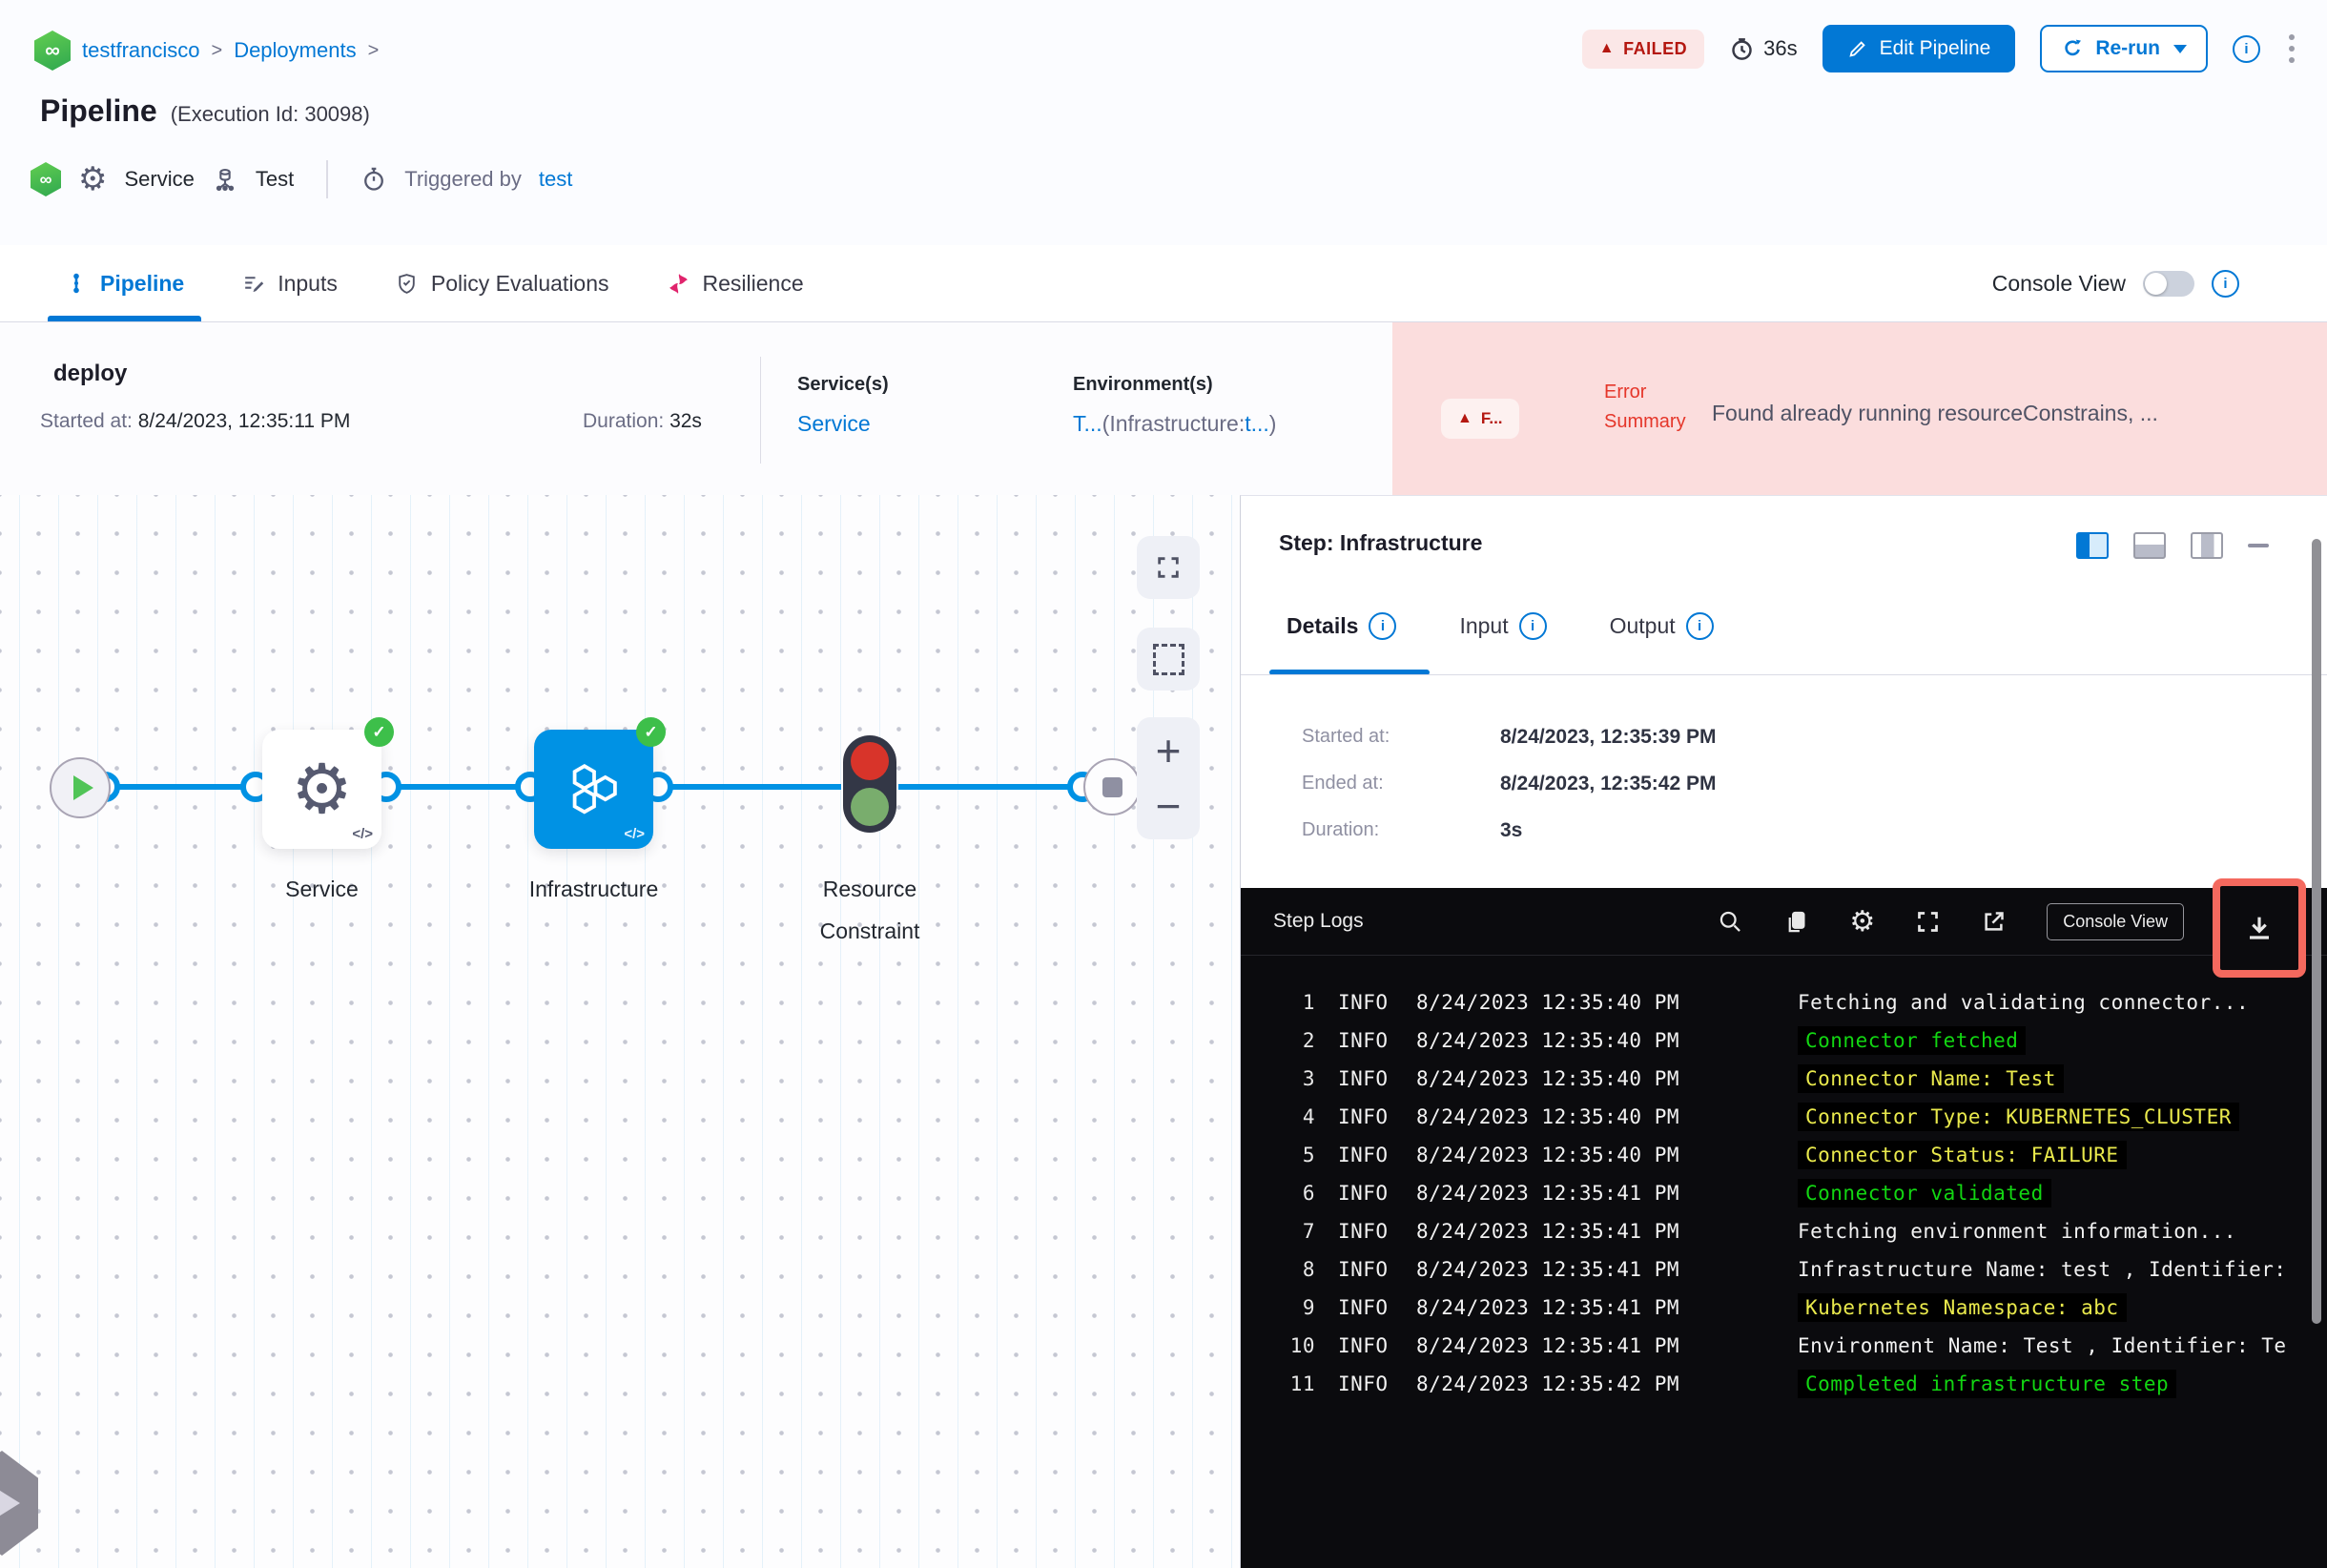 This screenshot has height=1568, width=2327. I want to click on environments-column: Environment(s) T...(Infrastructure:t...), so click(1174, 405).